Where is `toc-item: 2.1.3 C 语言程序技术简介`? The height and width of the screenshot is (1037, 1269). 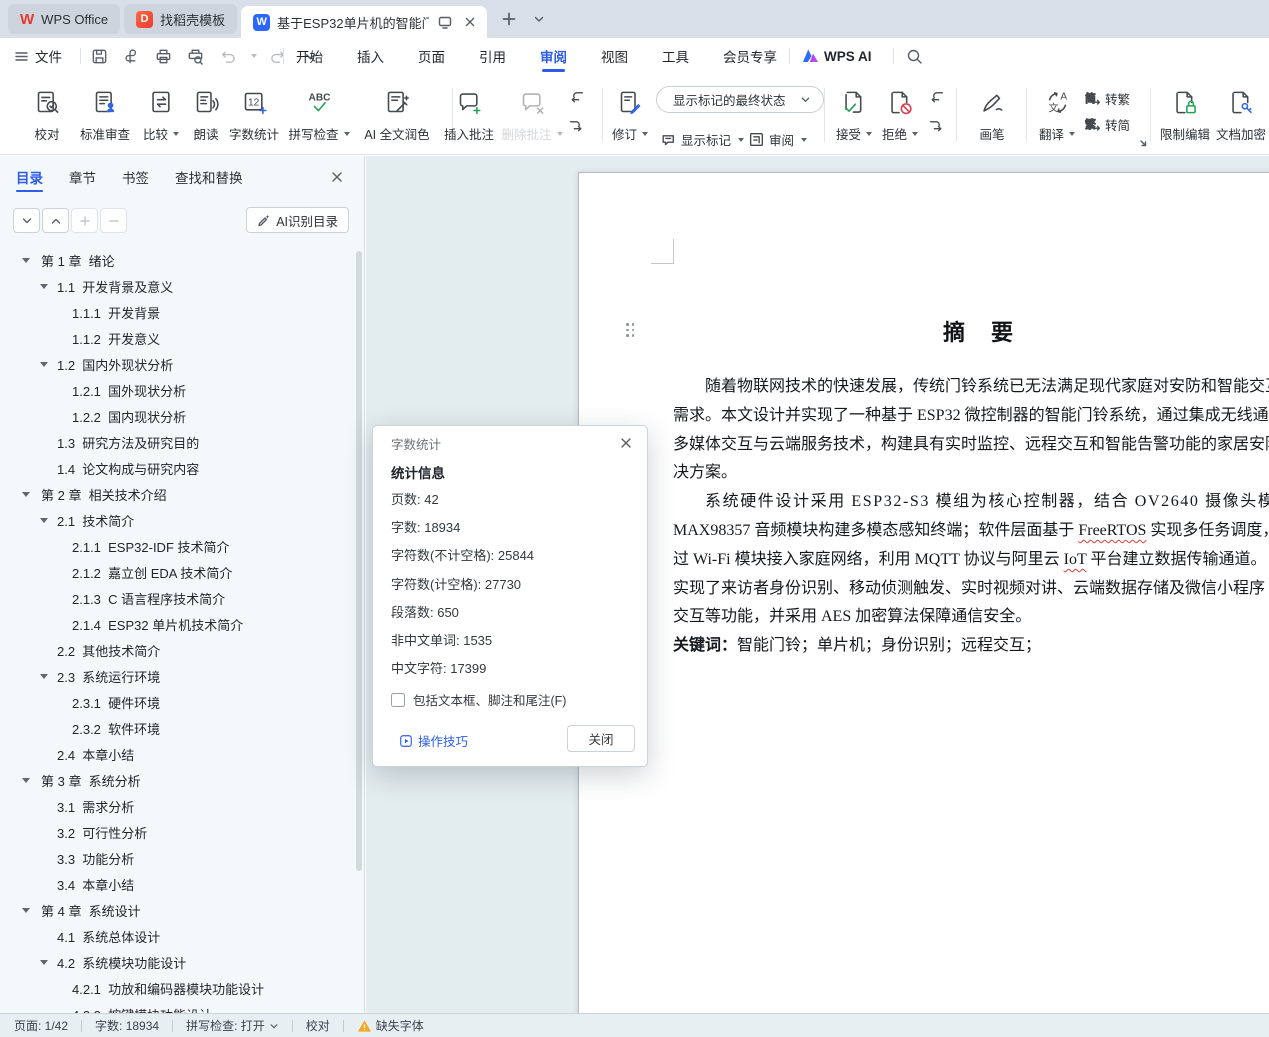 toc-item: 2.1.3 C 语言程序技术简介 is located at coordinates (176, 598).